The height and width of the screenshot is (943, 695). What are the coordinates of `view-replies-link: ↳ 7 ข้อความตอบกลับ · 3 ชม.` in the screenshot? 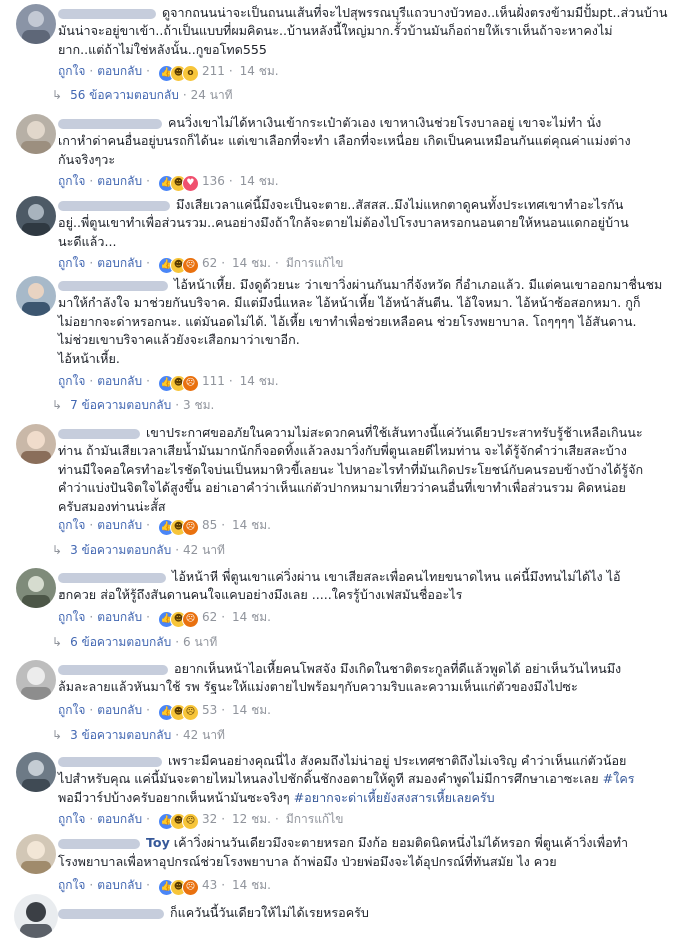 It's located at (133, 405).